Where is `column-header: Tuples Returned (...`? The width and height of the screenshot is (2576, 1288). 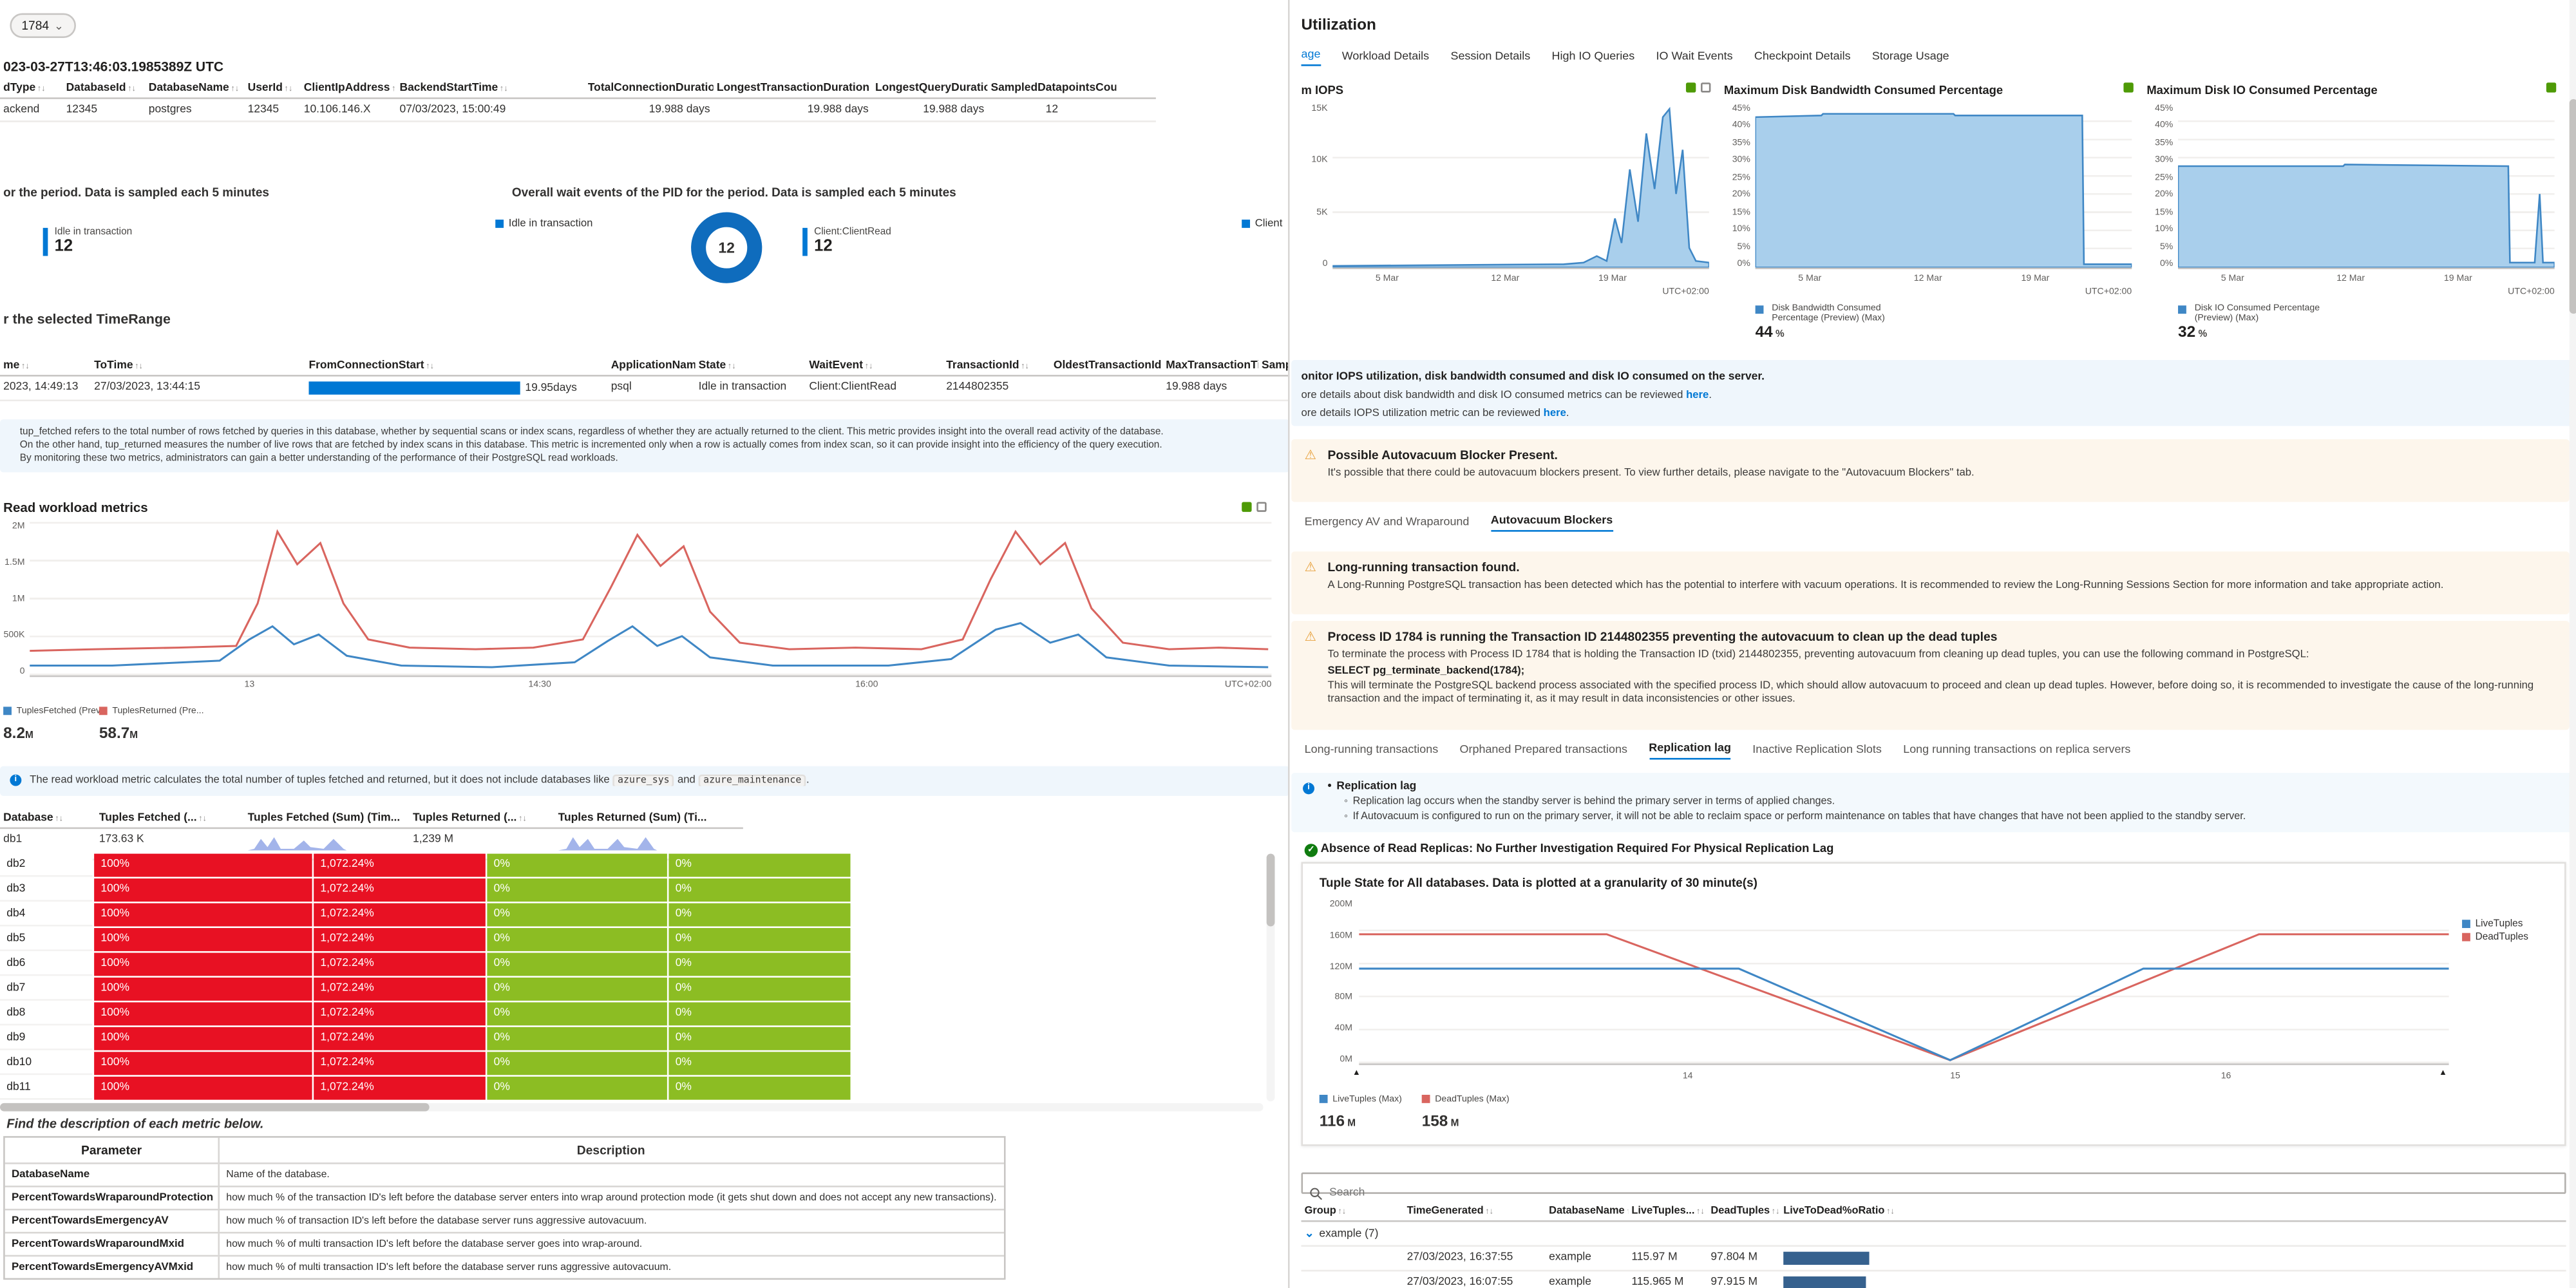
column-header: Tuples Returned (... is located at coordinates (482, 818).